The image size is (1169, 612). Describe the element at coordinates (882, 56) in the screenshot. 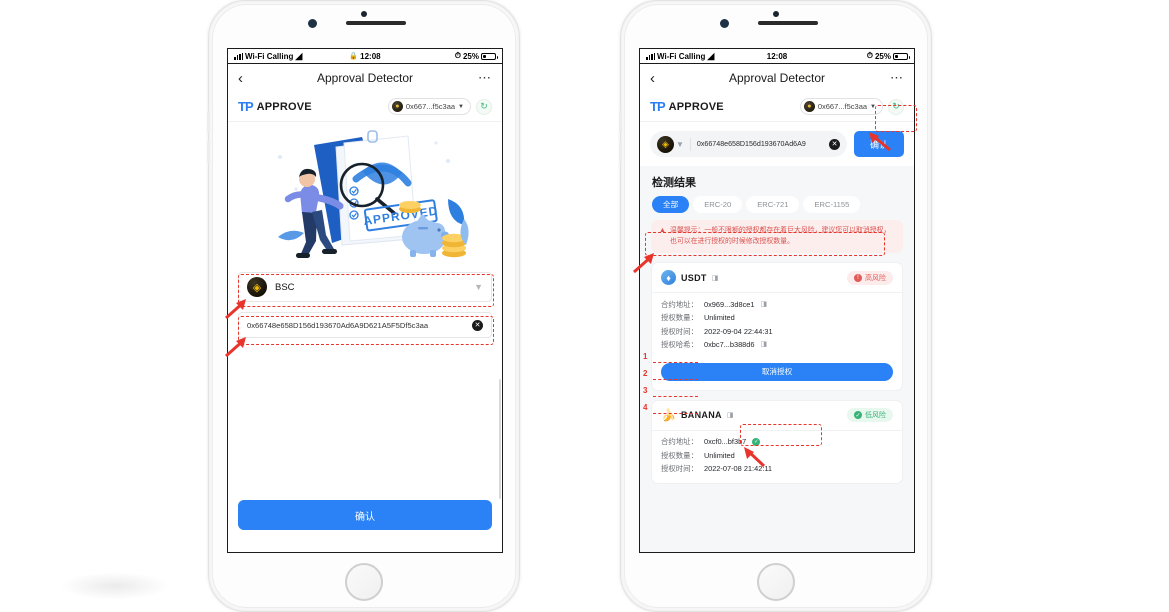

I see `battery-percent-label: 25%` at that location.